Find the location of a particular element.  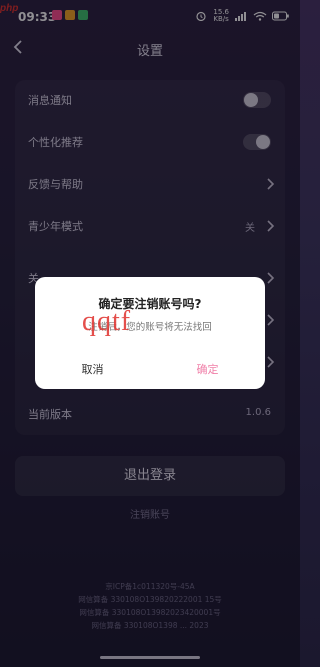

watermark-text: qqtf is located at coordinates (107, 321).